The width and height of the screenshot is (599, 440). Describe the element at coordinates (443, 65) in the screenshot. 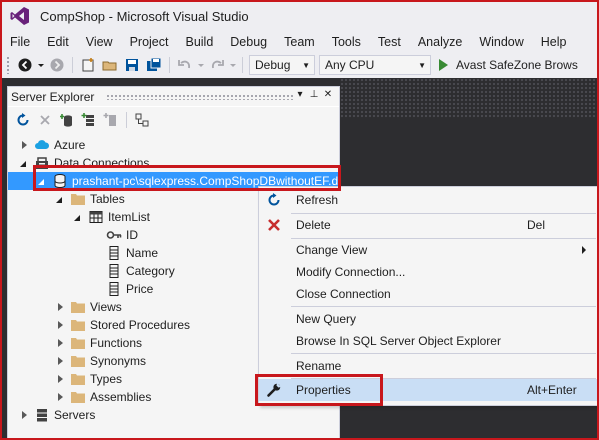

I see `play-icon` at that location.